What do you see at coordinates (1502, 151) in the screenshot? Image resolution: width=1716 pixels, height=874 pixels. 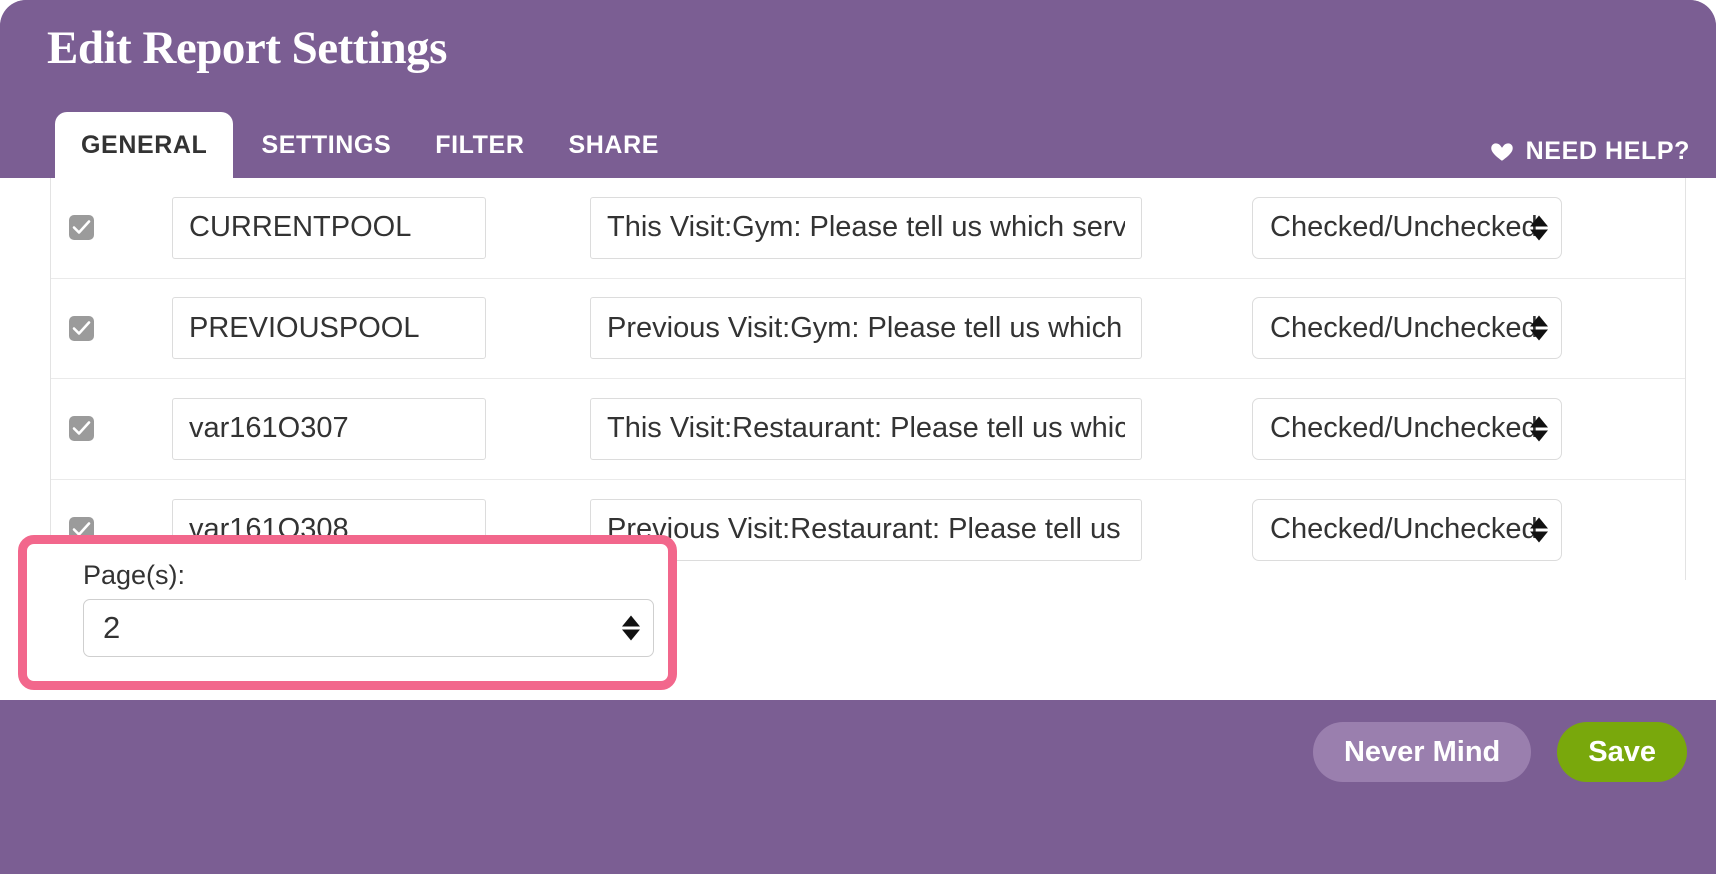 I see `heart-icon` at bounding box center [1502, 151].